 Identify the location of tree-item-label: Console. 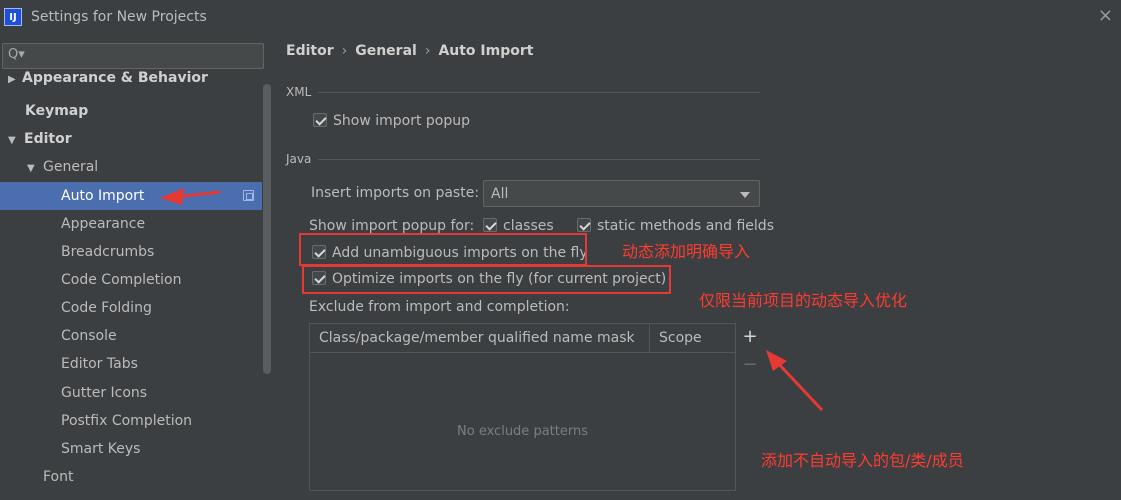
(89, 336).